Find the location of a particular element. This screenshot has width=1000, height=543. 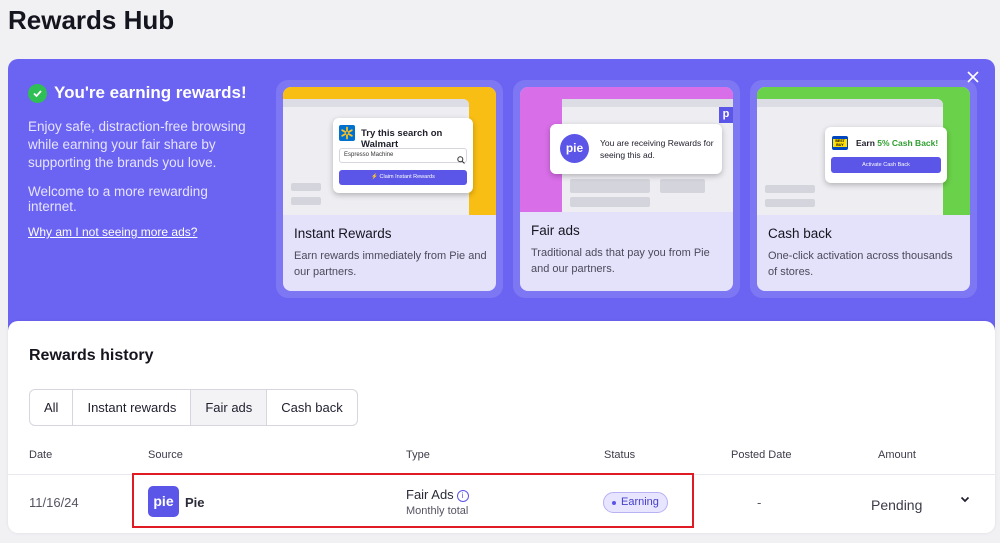

column-header-type: Type is located at coordinates (418, 455).